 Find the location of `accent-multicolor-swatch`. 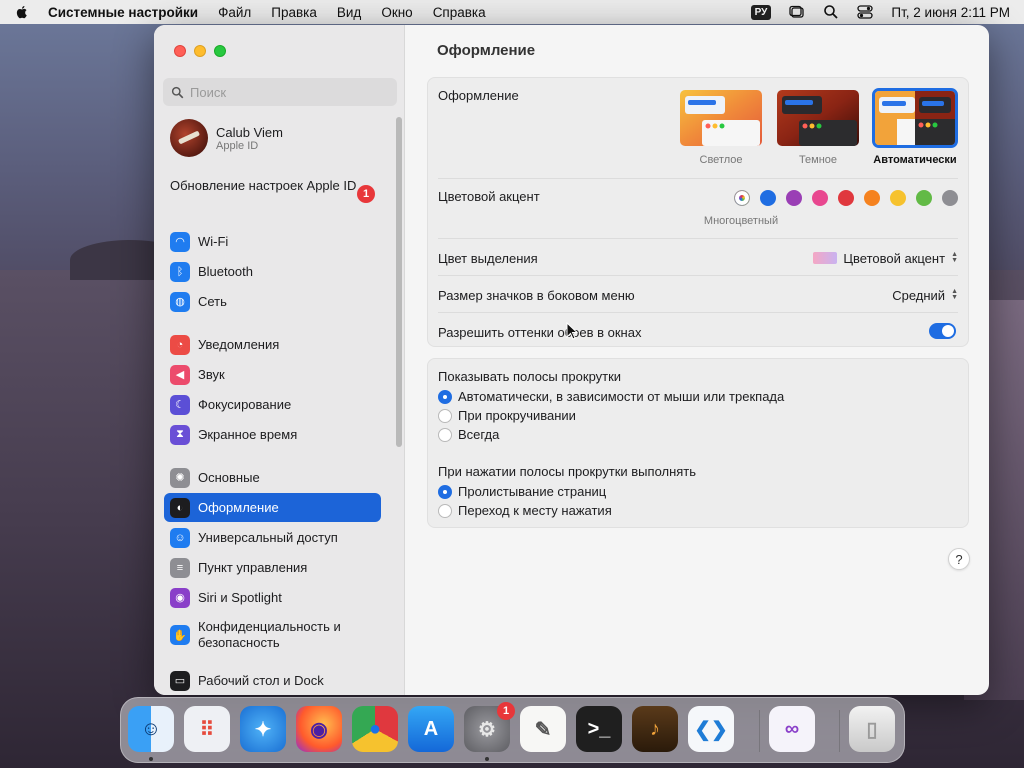

accent-multicolor-swatch is located at coordinates (742, 198).